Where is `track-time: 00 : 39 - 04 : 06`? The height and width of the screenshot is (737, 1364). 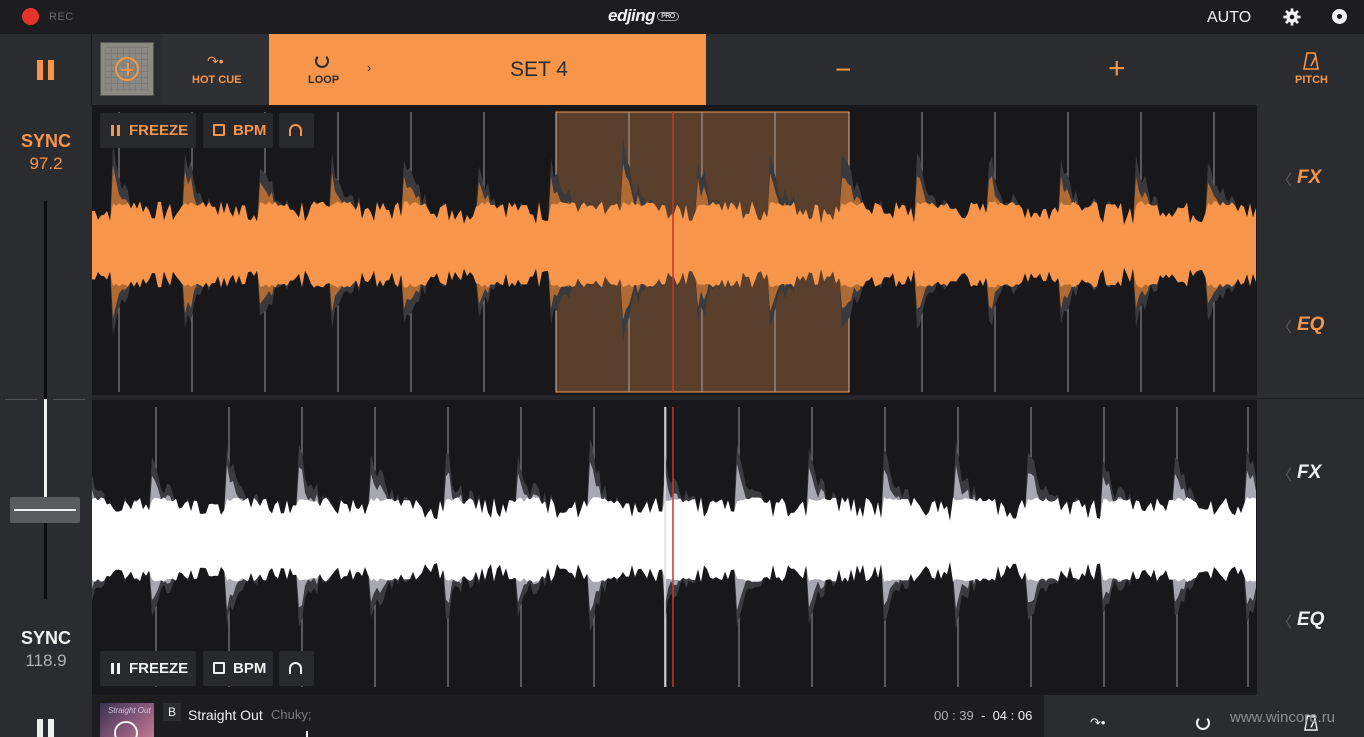 track-time: 00 : 39 - 04 : 06 is located at coordinates (983, 715).